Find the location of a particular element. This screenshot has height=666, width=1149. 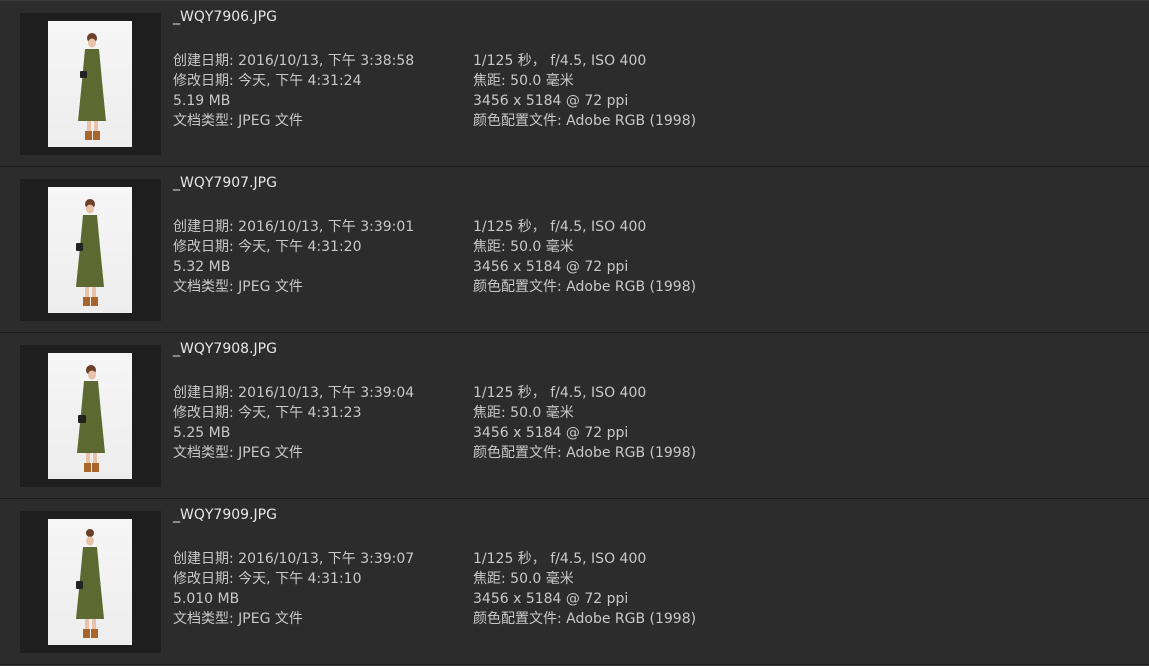

file-name: _WQY7907.JPG is located at coordinates (225, 183).